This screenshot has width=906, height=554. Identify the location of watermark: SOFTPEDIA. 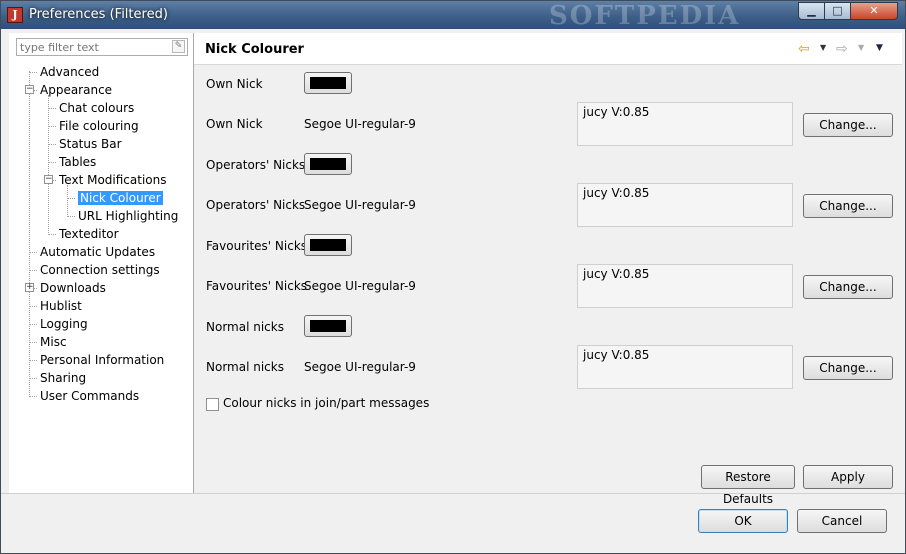
(645, 16).